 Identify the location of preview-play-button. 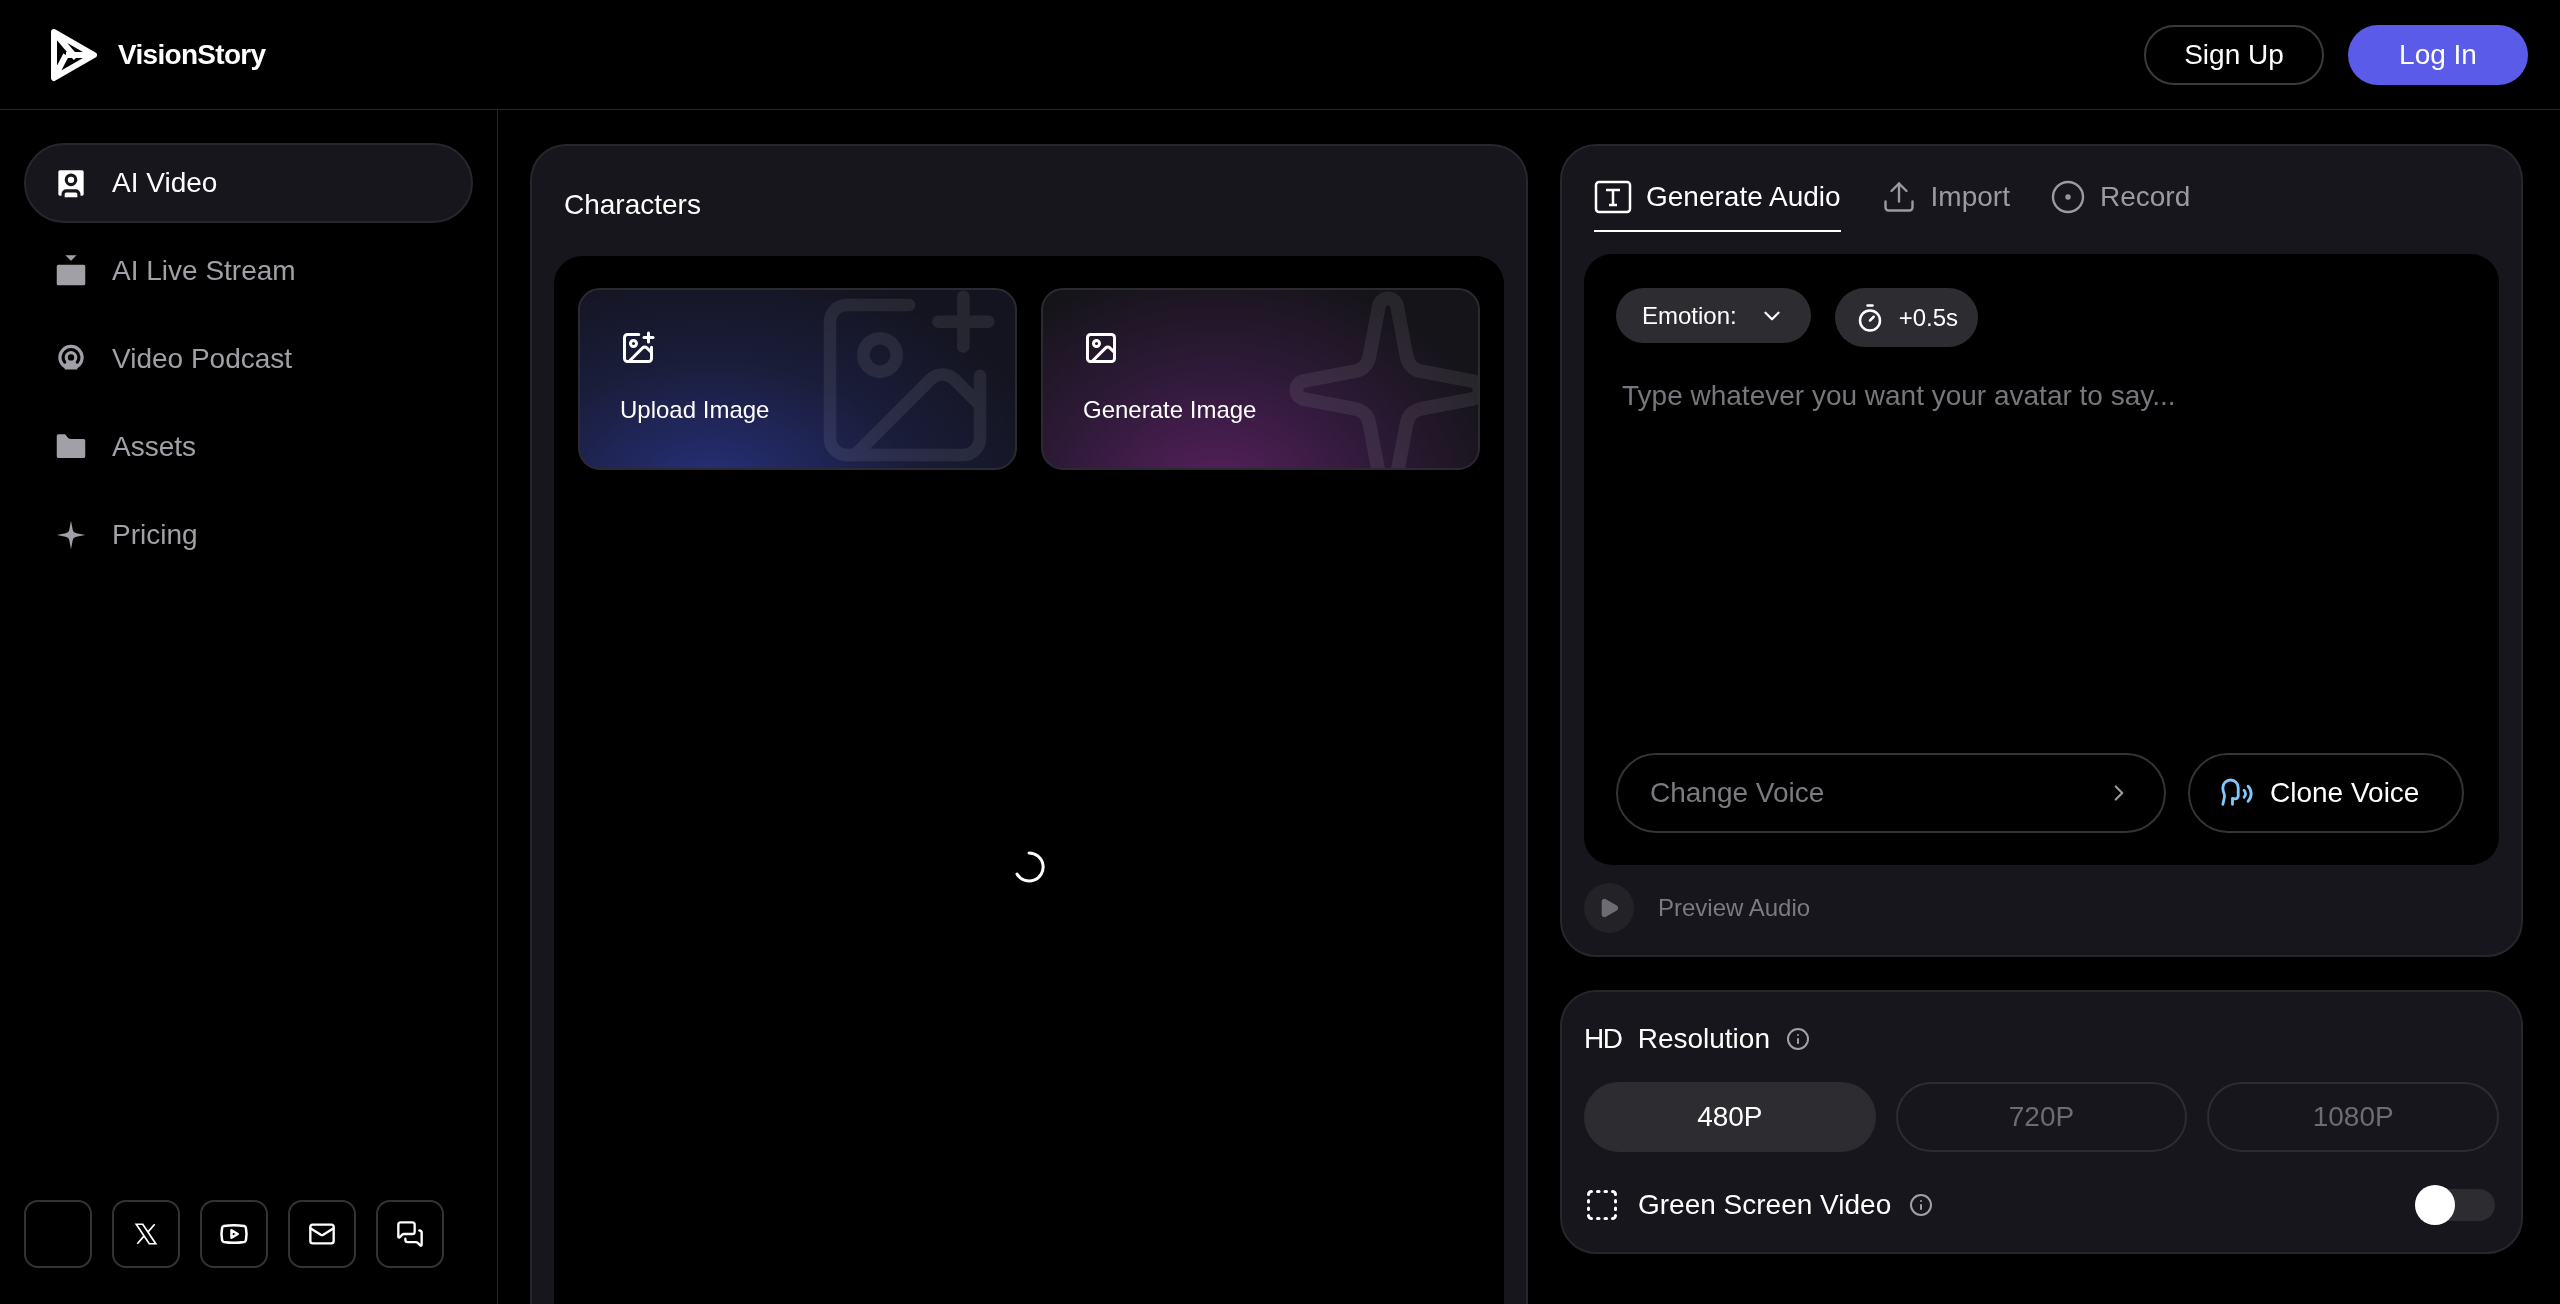
(1609, 908).